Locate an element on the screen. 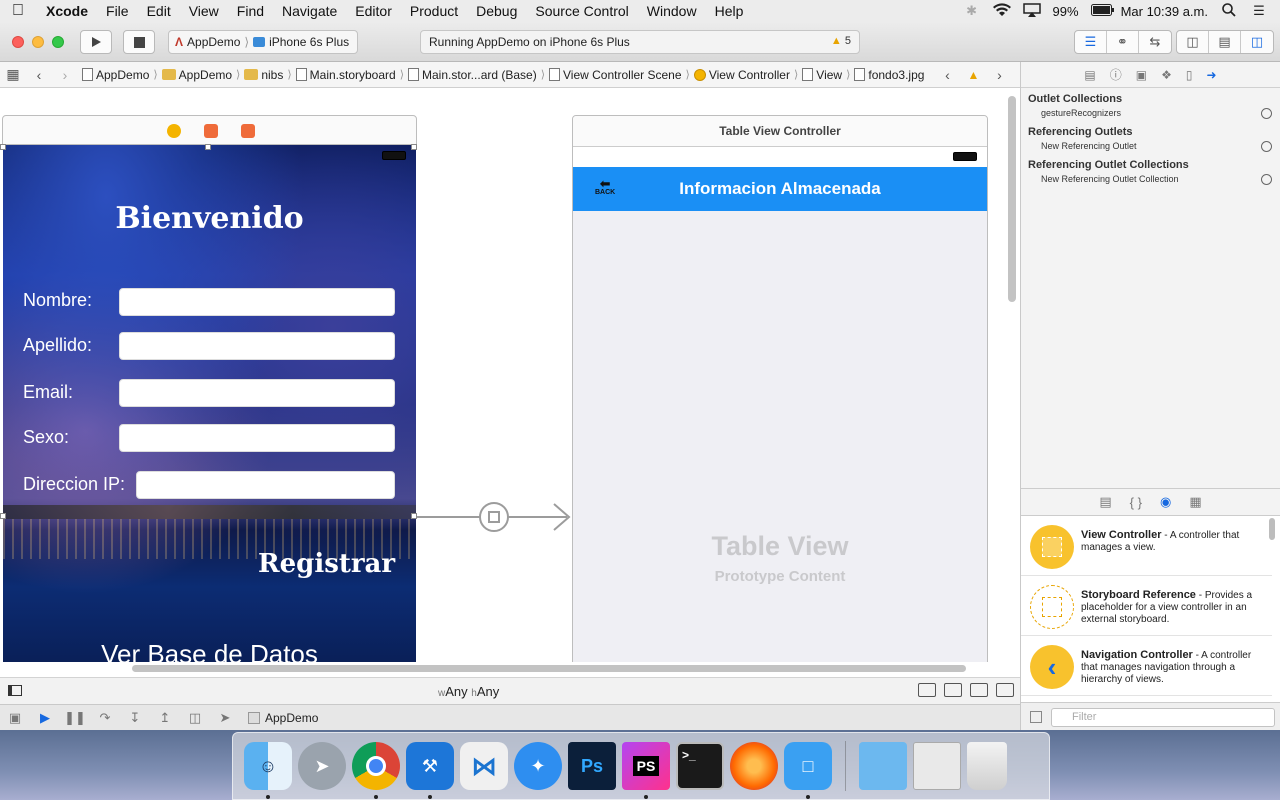 The height and width of the screenshot is (800, 1280). pause-icon: ❚❚ is located at coordinates (75, 718).